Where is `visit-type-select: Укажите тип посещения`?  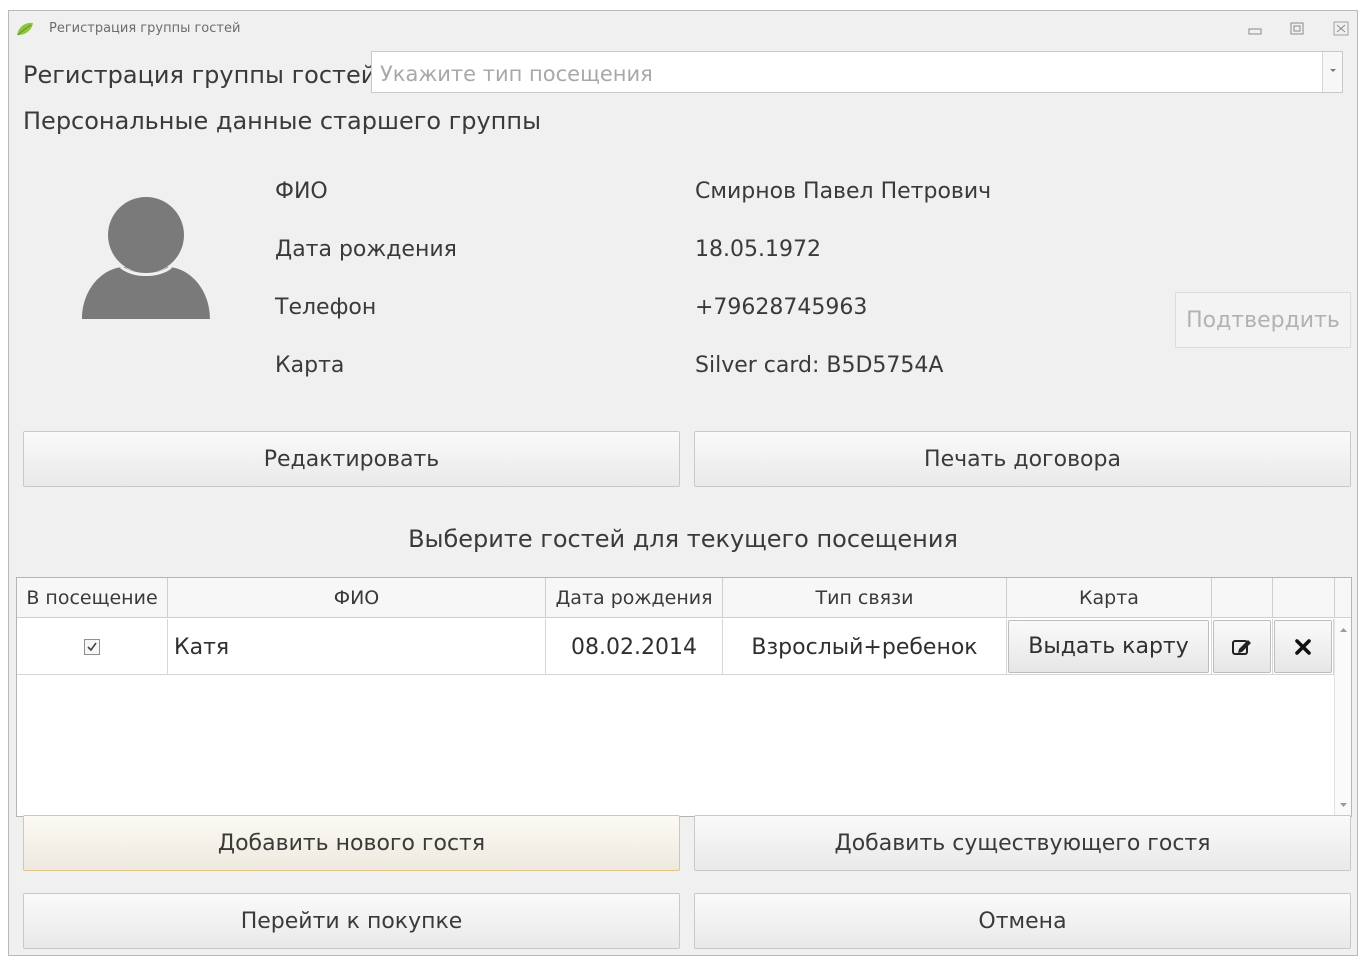
visit-type-select: Укажите тип посещения is located at coordinates (857, 72).